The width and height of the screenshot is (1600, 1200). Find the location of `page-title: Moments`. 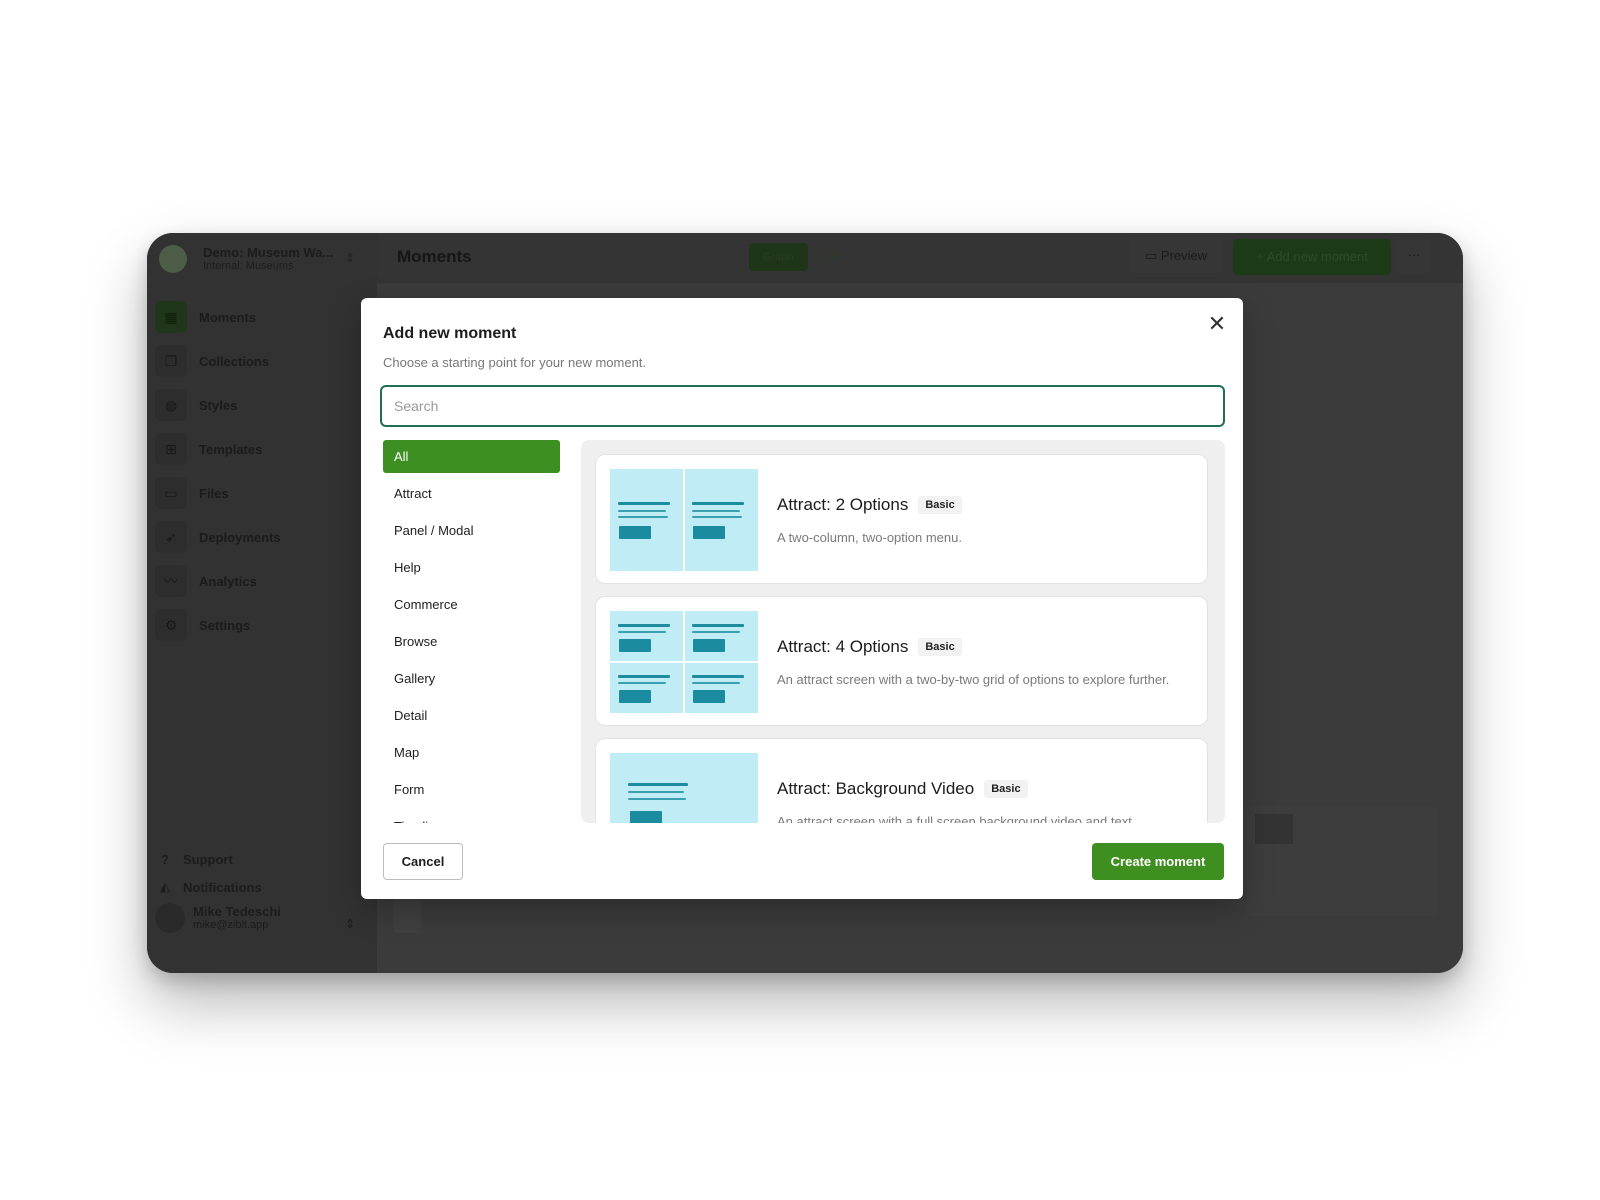

page-title: Moments is located at coordinates (434, 256).